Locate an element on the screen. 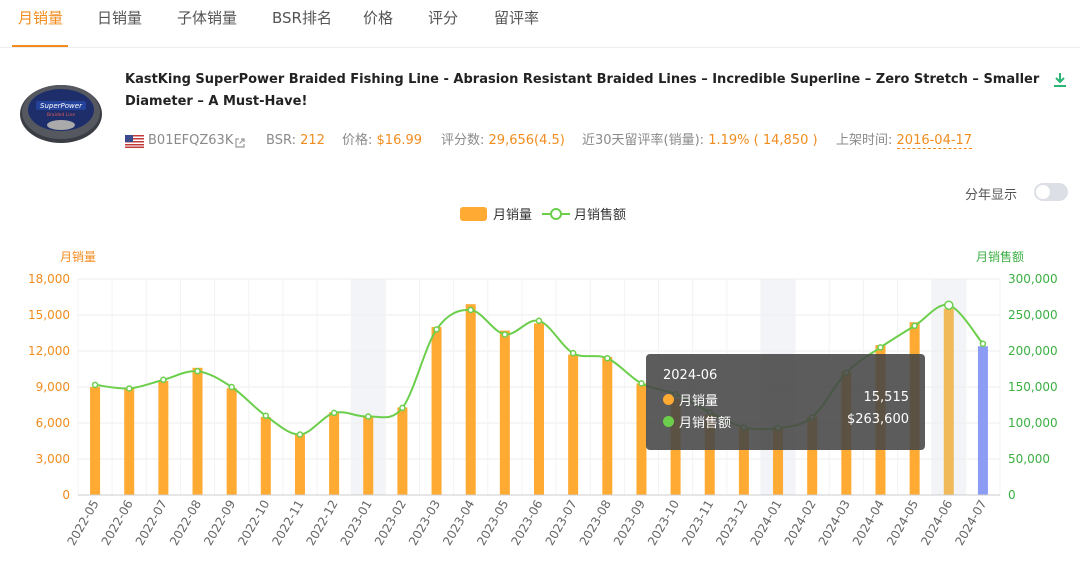 The height and width of the screenshot is (563, 1080). bsr-value: 212 is located at coordinates (312, 140).